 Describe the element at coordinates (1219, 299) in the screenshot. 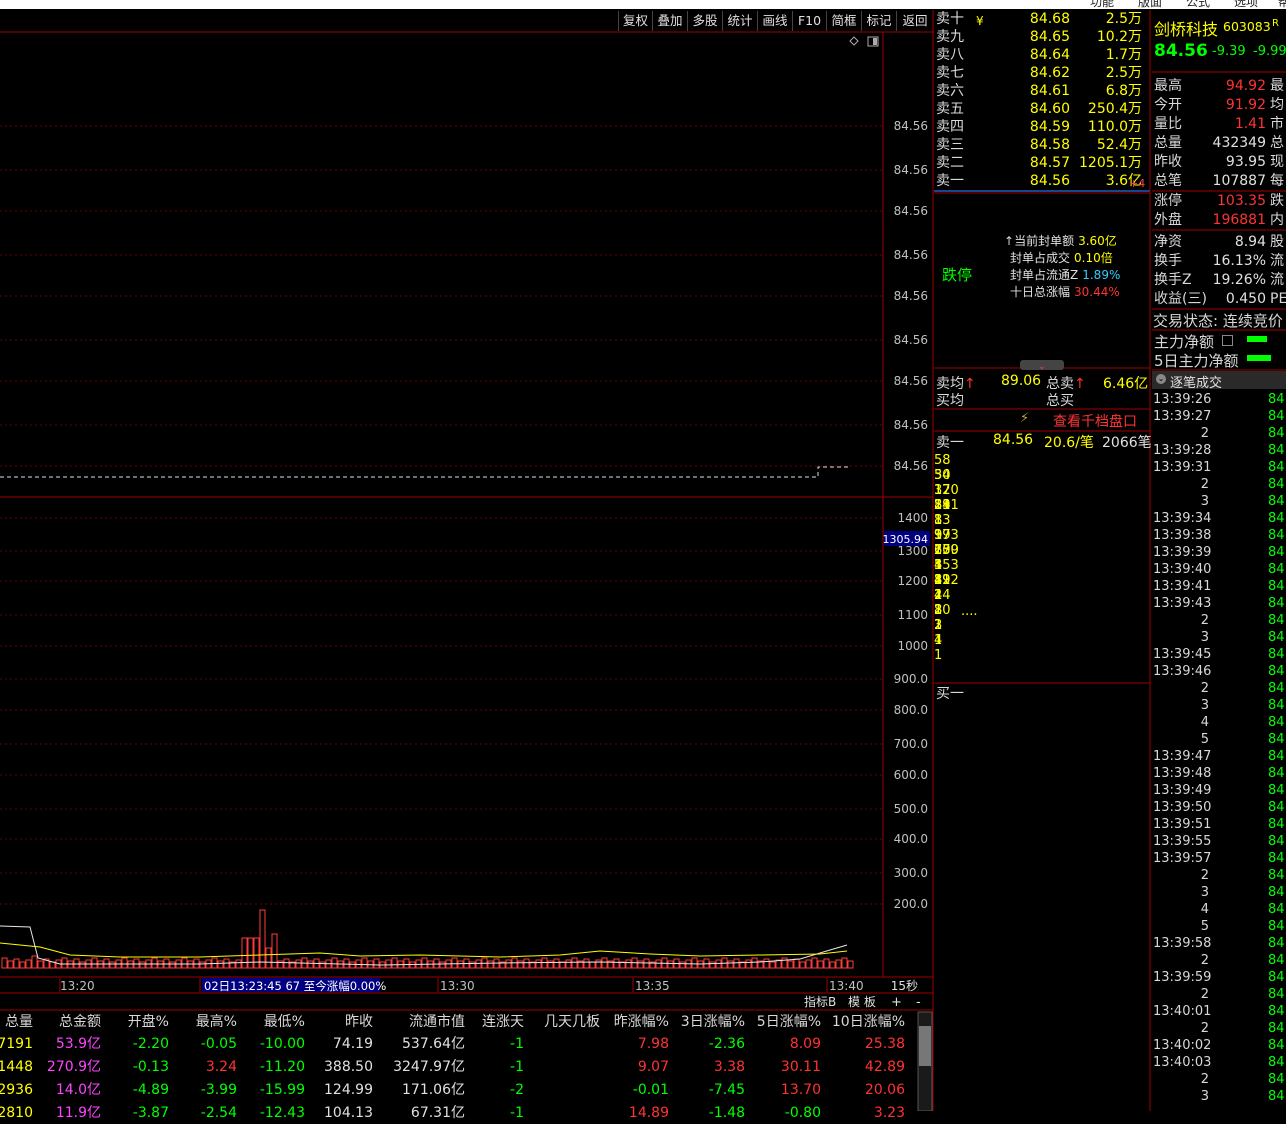

I see `info-row: 收益(三) 0.450 PE` at that location.